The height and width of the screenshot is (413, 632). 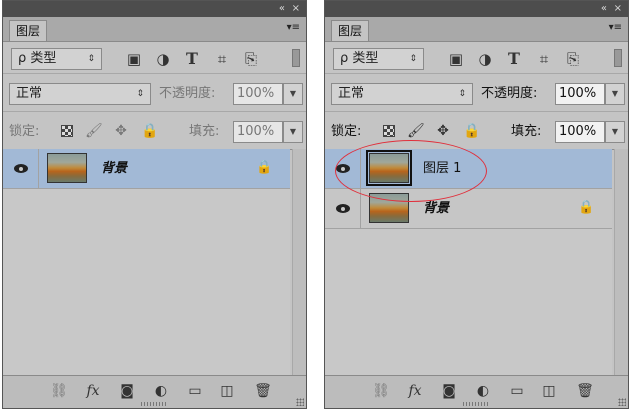 I want to click on layer-thumbnail, so click(x=67, y=168).